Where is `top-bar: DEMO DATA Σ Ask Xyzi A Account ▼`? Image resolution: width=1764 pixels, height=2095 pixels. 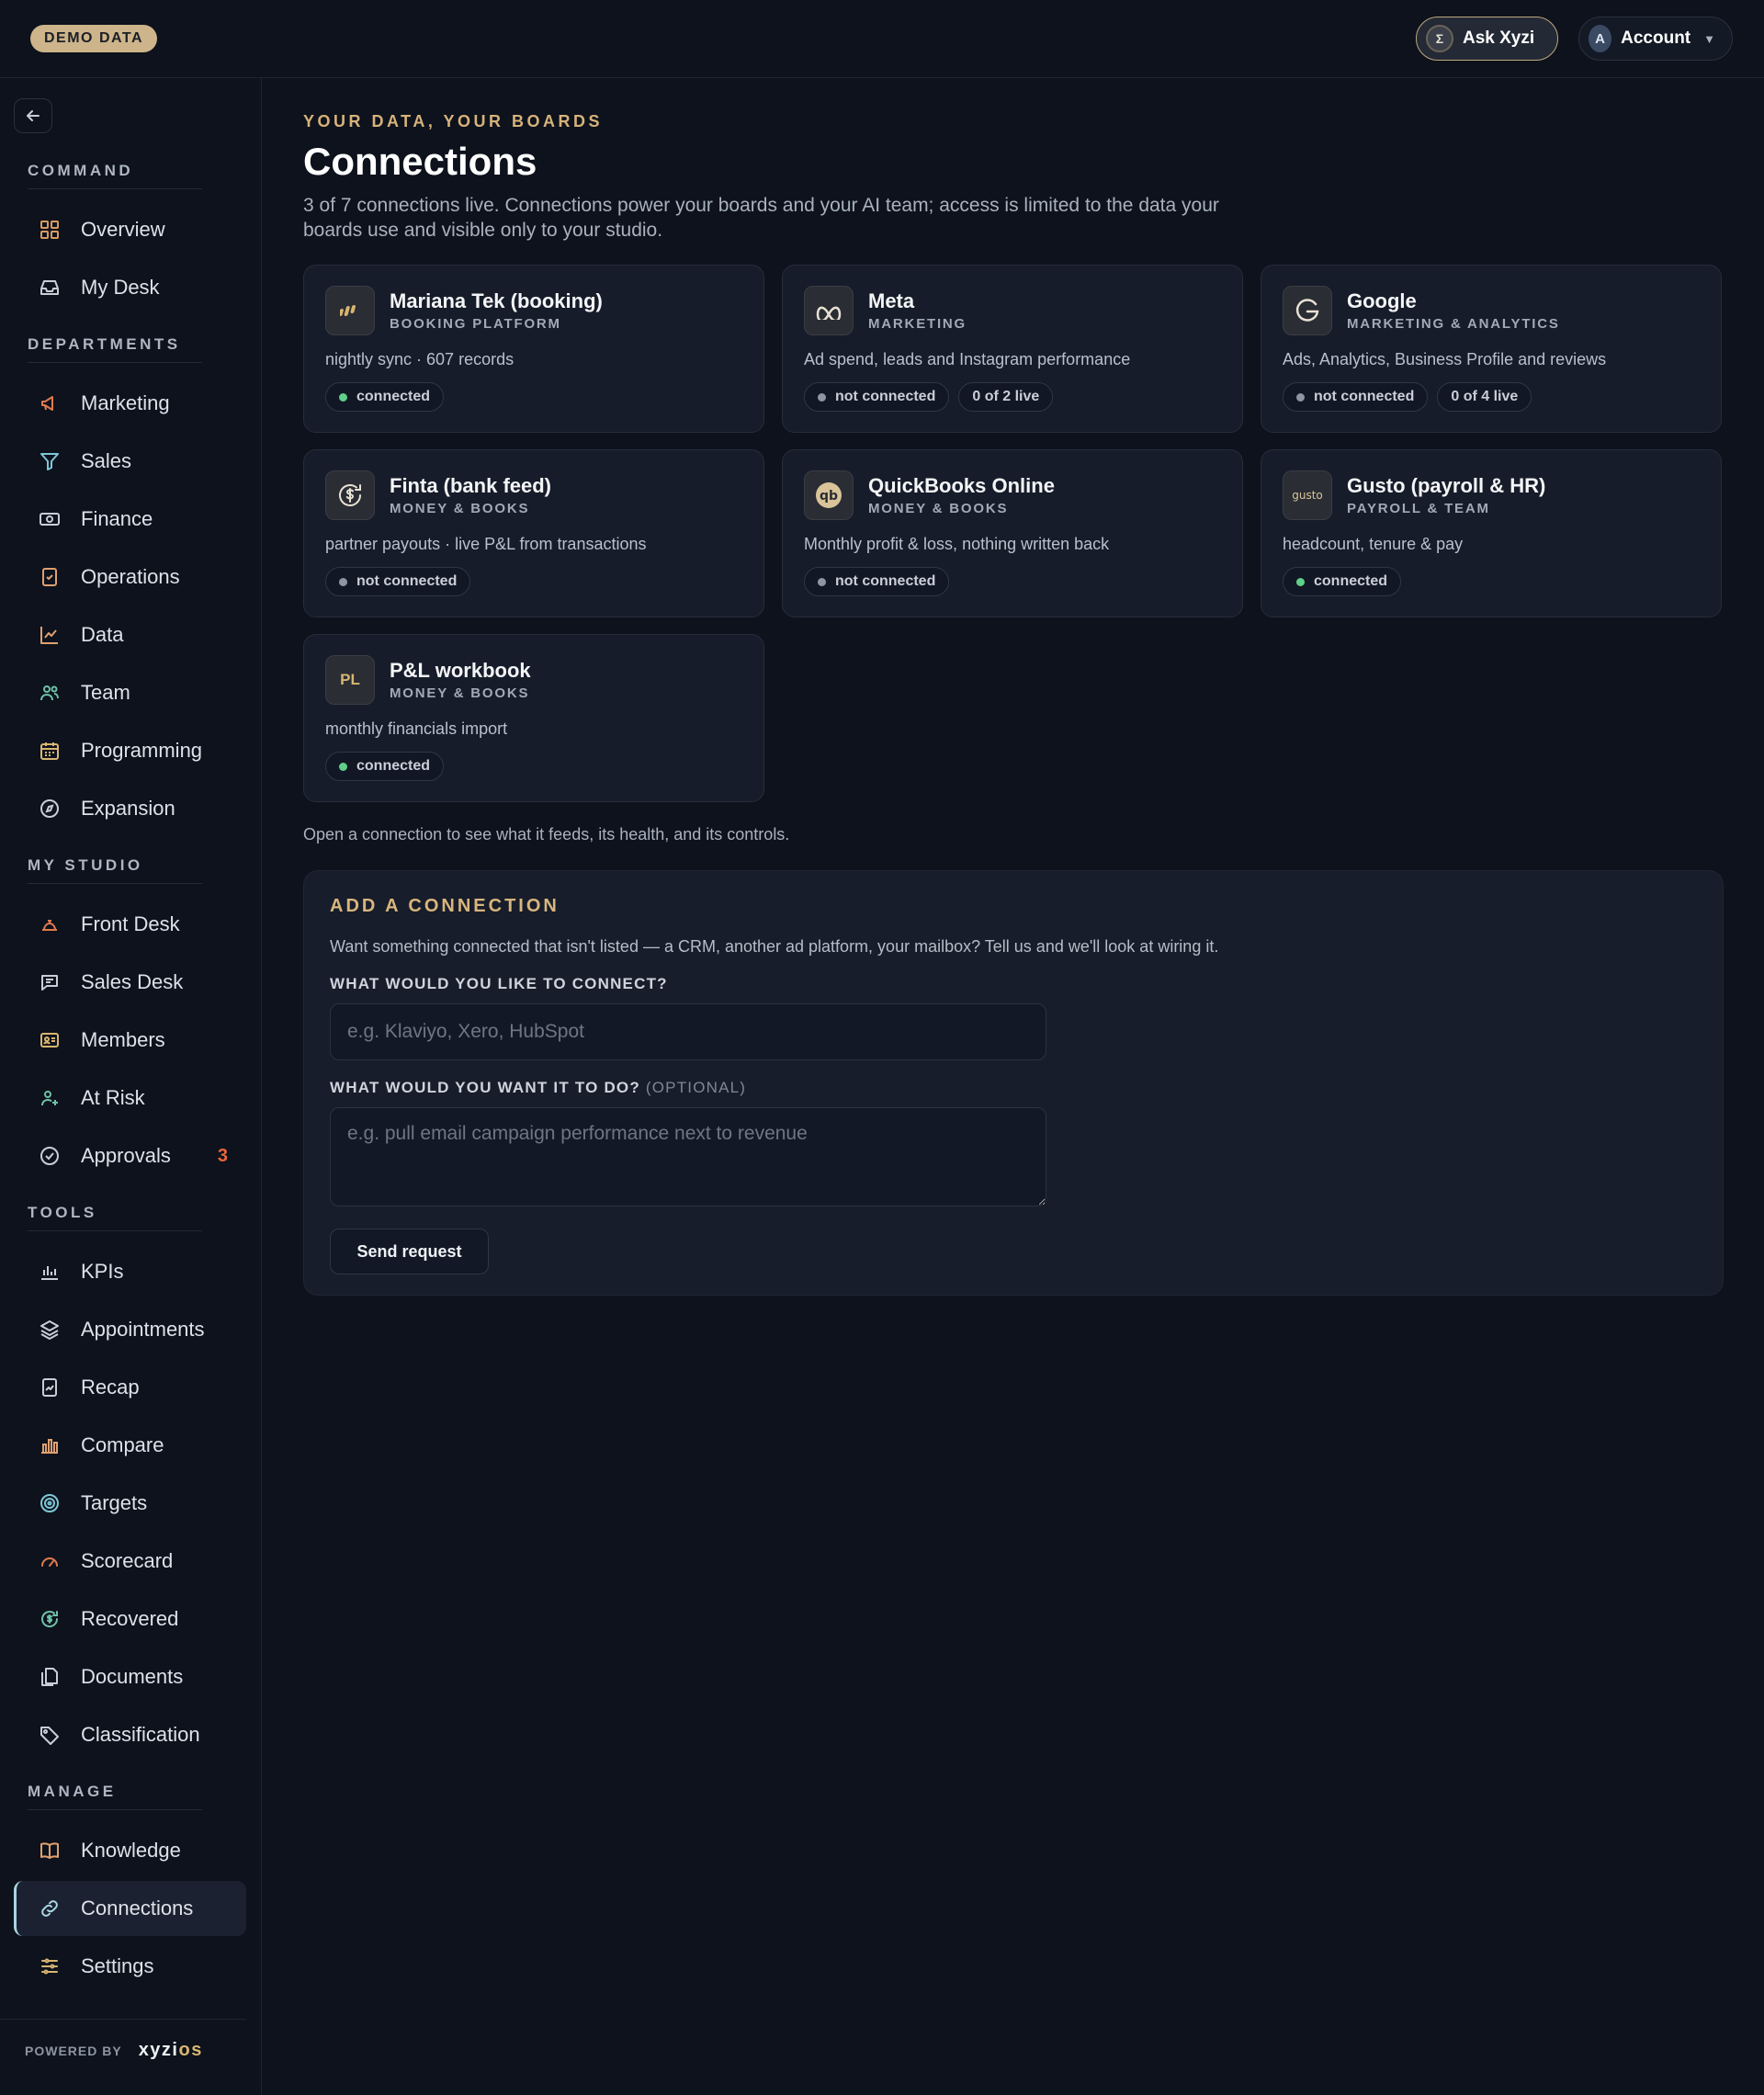 top-bar: DEMO DATA Σ Ask Xyzi A Account ▼ is located at coordinates (882, 39).